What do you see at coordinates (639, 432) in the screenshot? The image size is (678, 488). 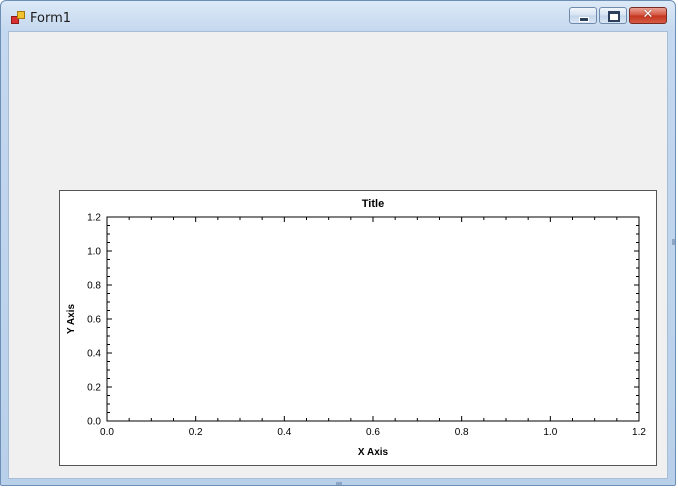 I see `x-tick-label: 1.2` at bounding box center [639, 432].